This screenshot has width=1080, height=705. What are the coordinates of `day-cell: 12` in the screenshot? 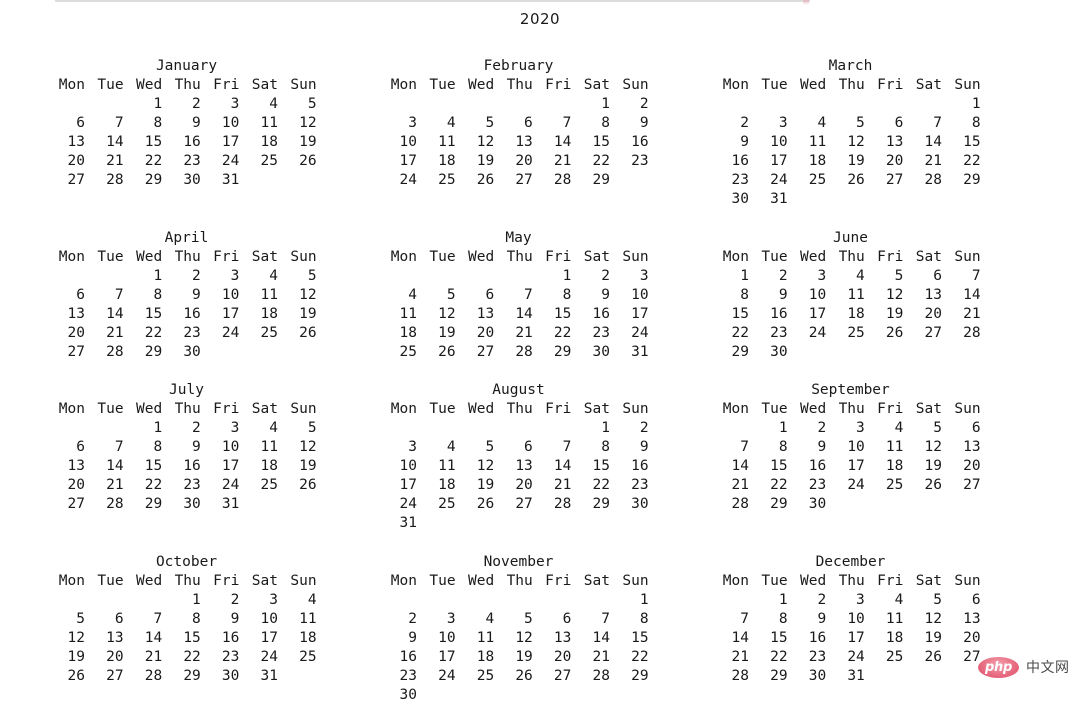 It's located at (71, 638).